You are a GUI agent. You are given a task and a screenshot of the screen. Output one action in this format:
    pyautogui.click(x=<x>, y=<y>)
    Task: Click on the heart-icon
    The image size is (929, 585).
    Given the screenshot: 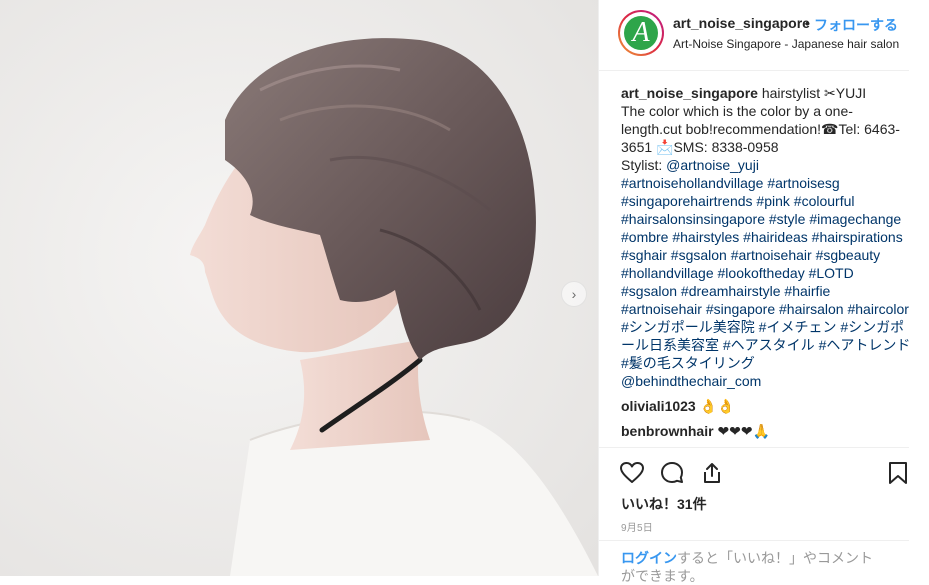 What is the action you would take?
    pyautogui.click(x=632, y=473)
    